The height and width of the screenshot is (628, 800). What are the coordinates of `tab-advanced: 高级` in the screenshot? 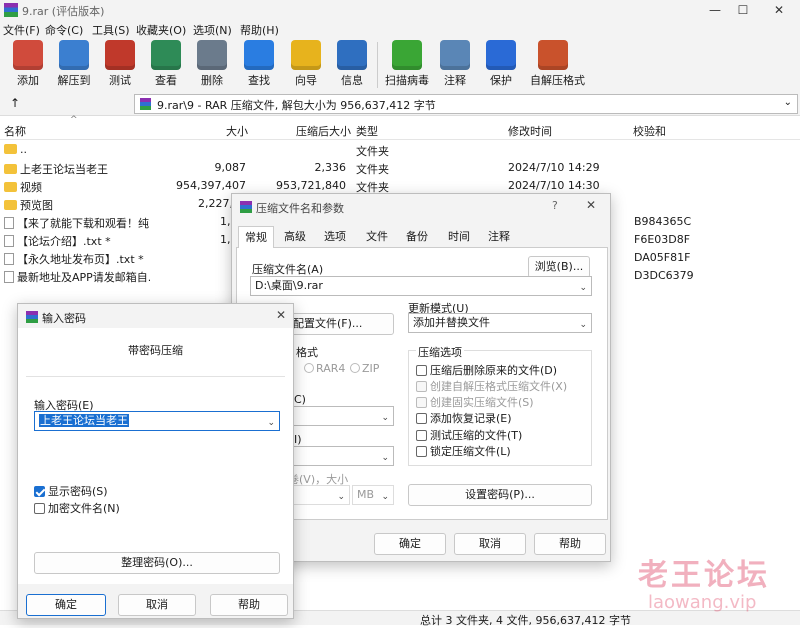 It's located at (295, 237).